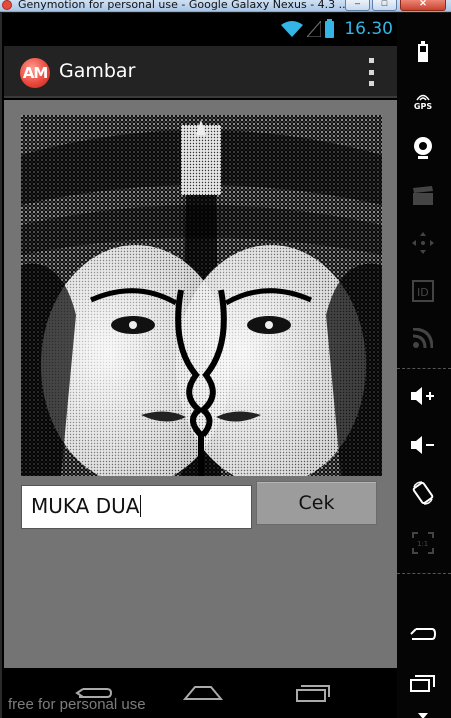  I want to click on recent-apps-icon, so click(423, 683).